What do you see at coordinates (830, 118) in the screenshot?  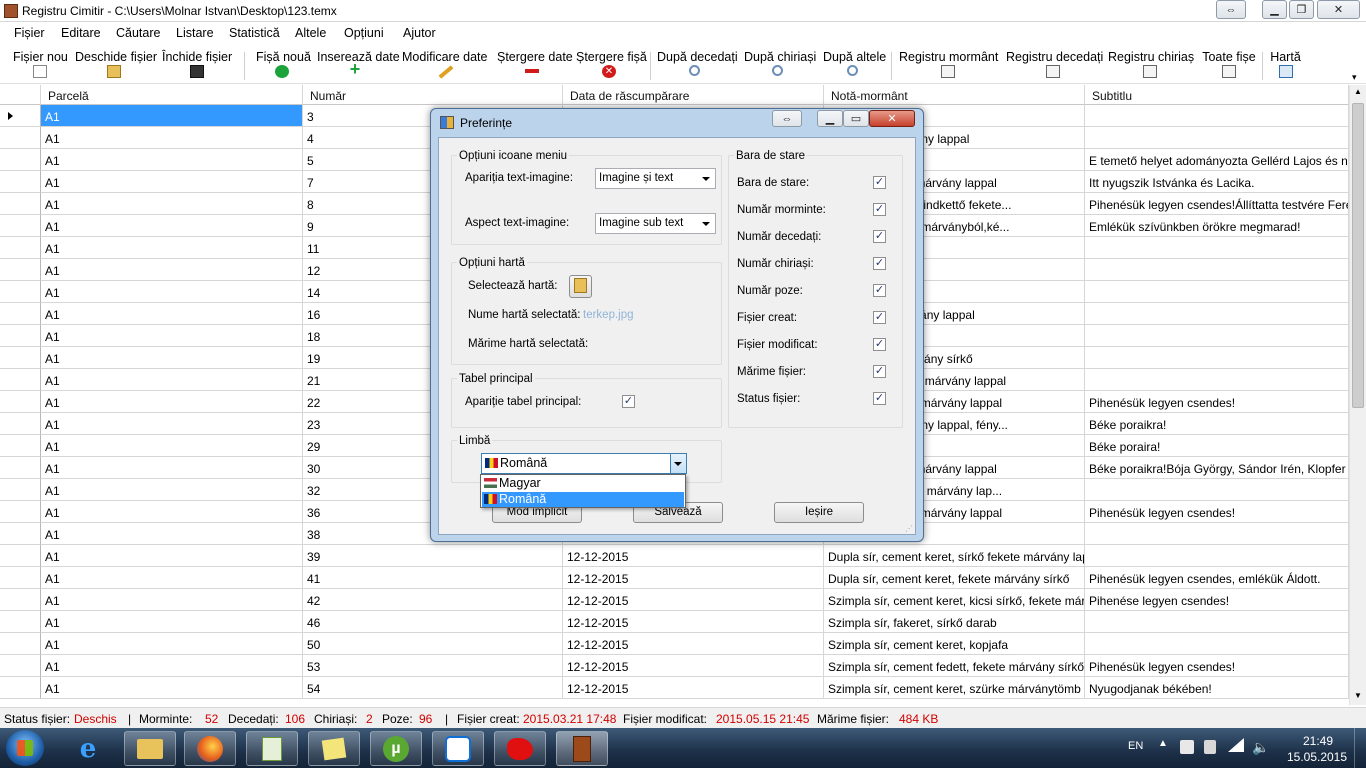 I see `dialog-minimize-button: ▁` at bounding box center [830, 118].